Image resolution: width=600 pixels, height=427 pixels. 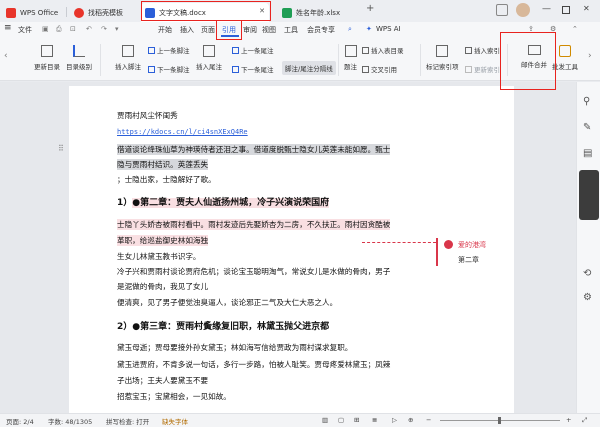 What do you see at coordinates (20, 421) in the screenshot?
I see `page-count: 页面: 2/4` at bounding box center [20, 421].